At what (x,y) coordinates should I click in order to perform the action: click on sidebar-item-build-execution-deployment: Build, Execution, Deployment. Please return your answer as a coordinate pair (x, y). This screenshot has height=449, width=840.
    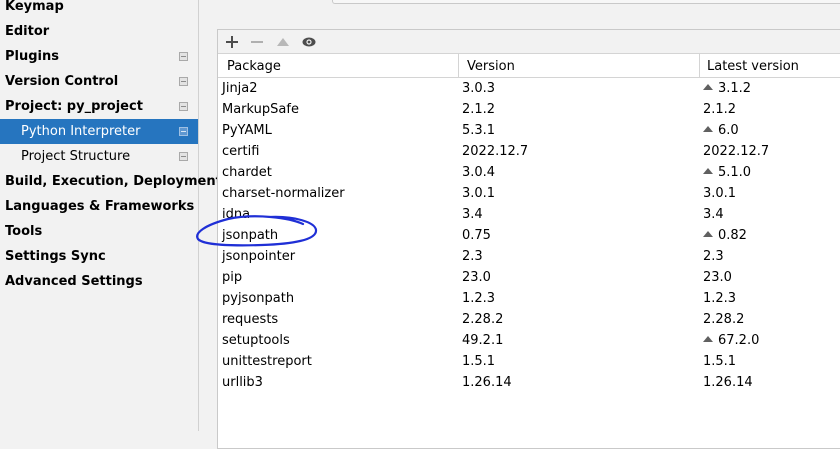
    Looking at the image, I should click on (111, 181).